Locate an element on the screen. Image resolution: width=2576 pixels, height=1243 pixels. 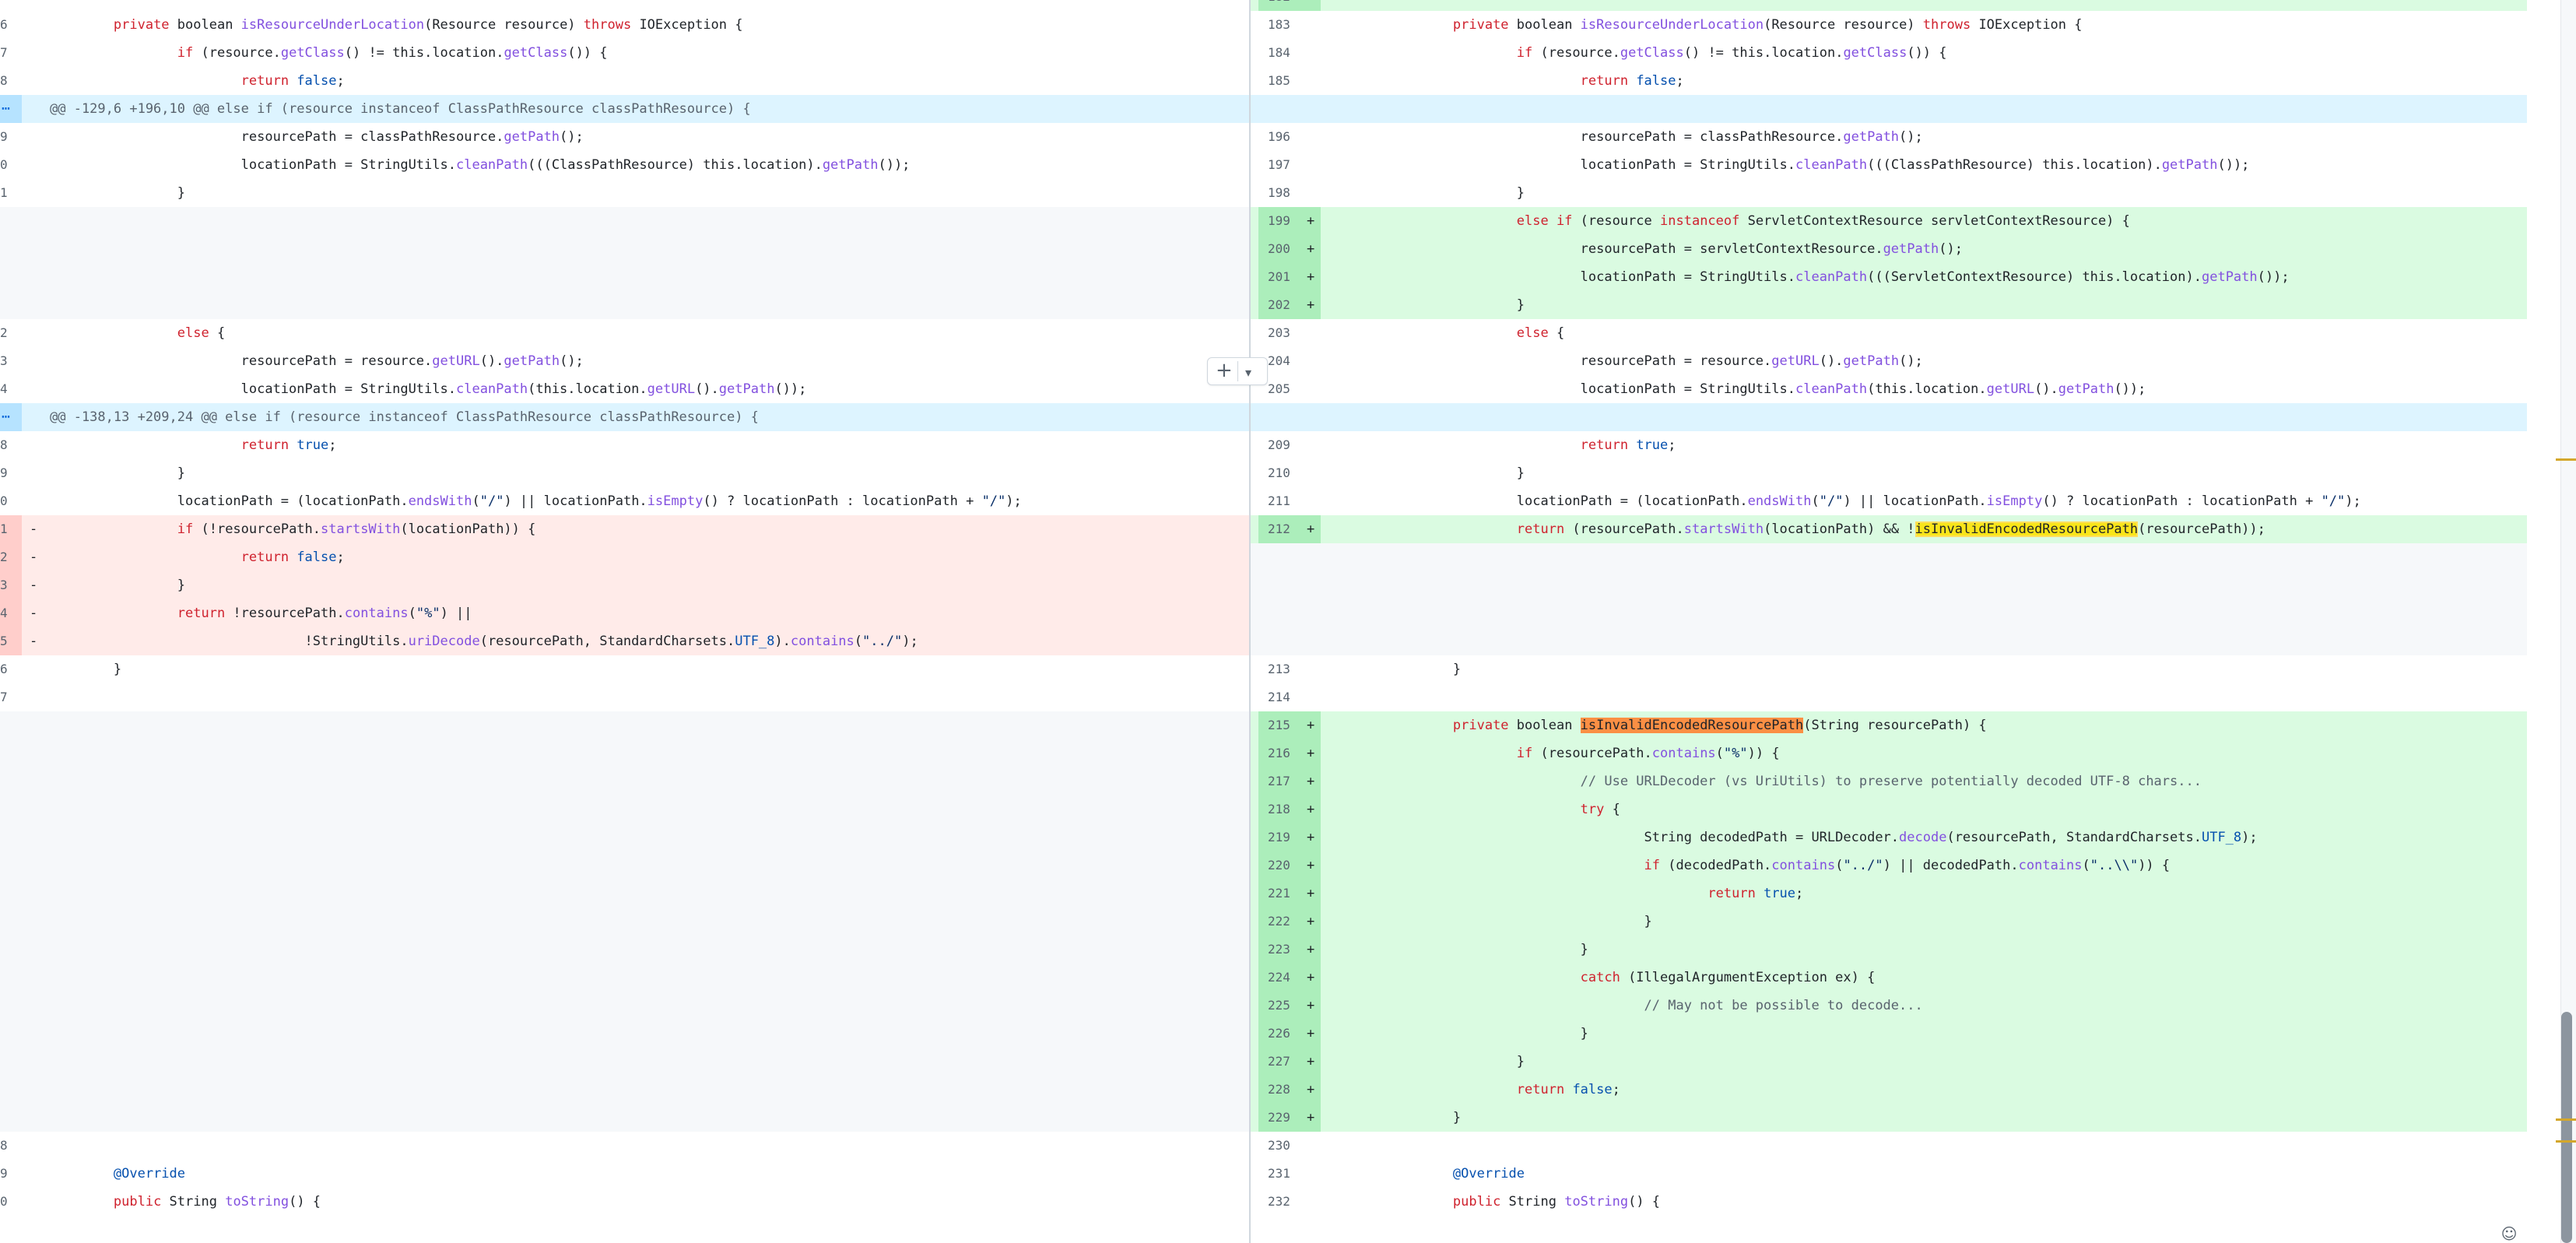
code-token: @Override is located at coordinates (150, 1174).